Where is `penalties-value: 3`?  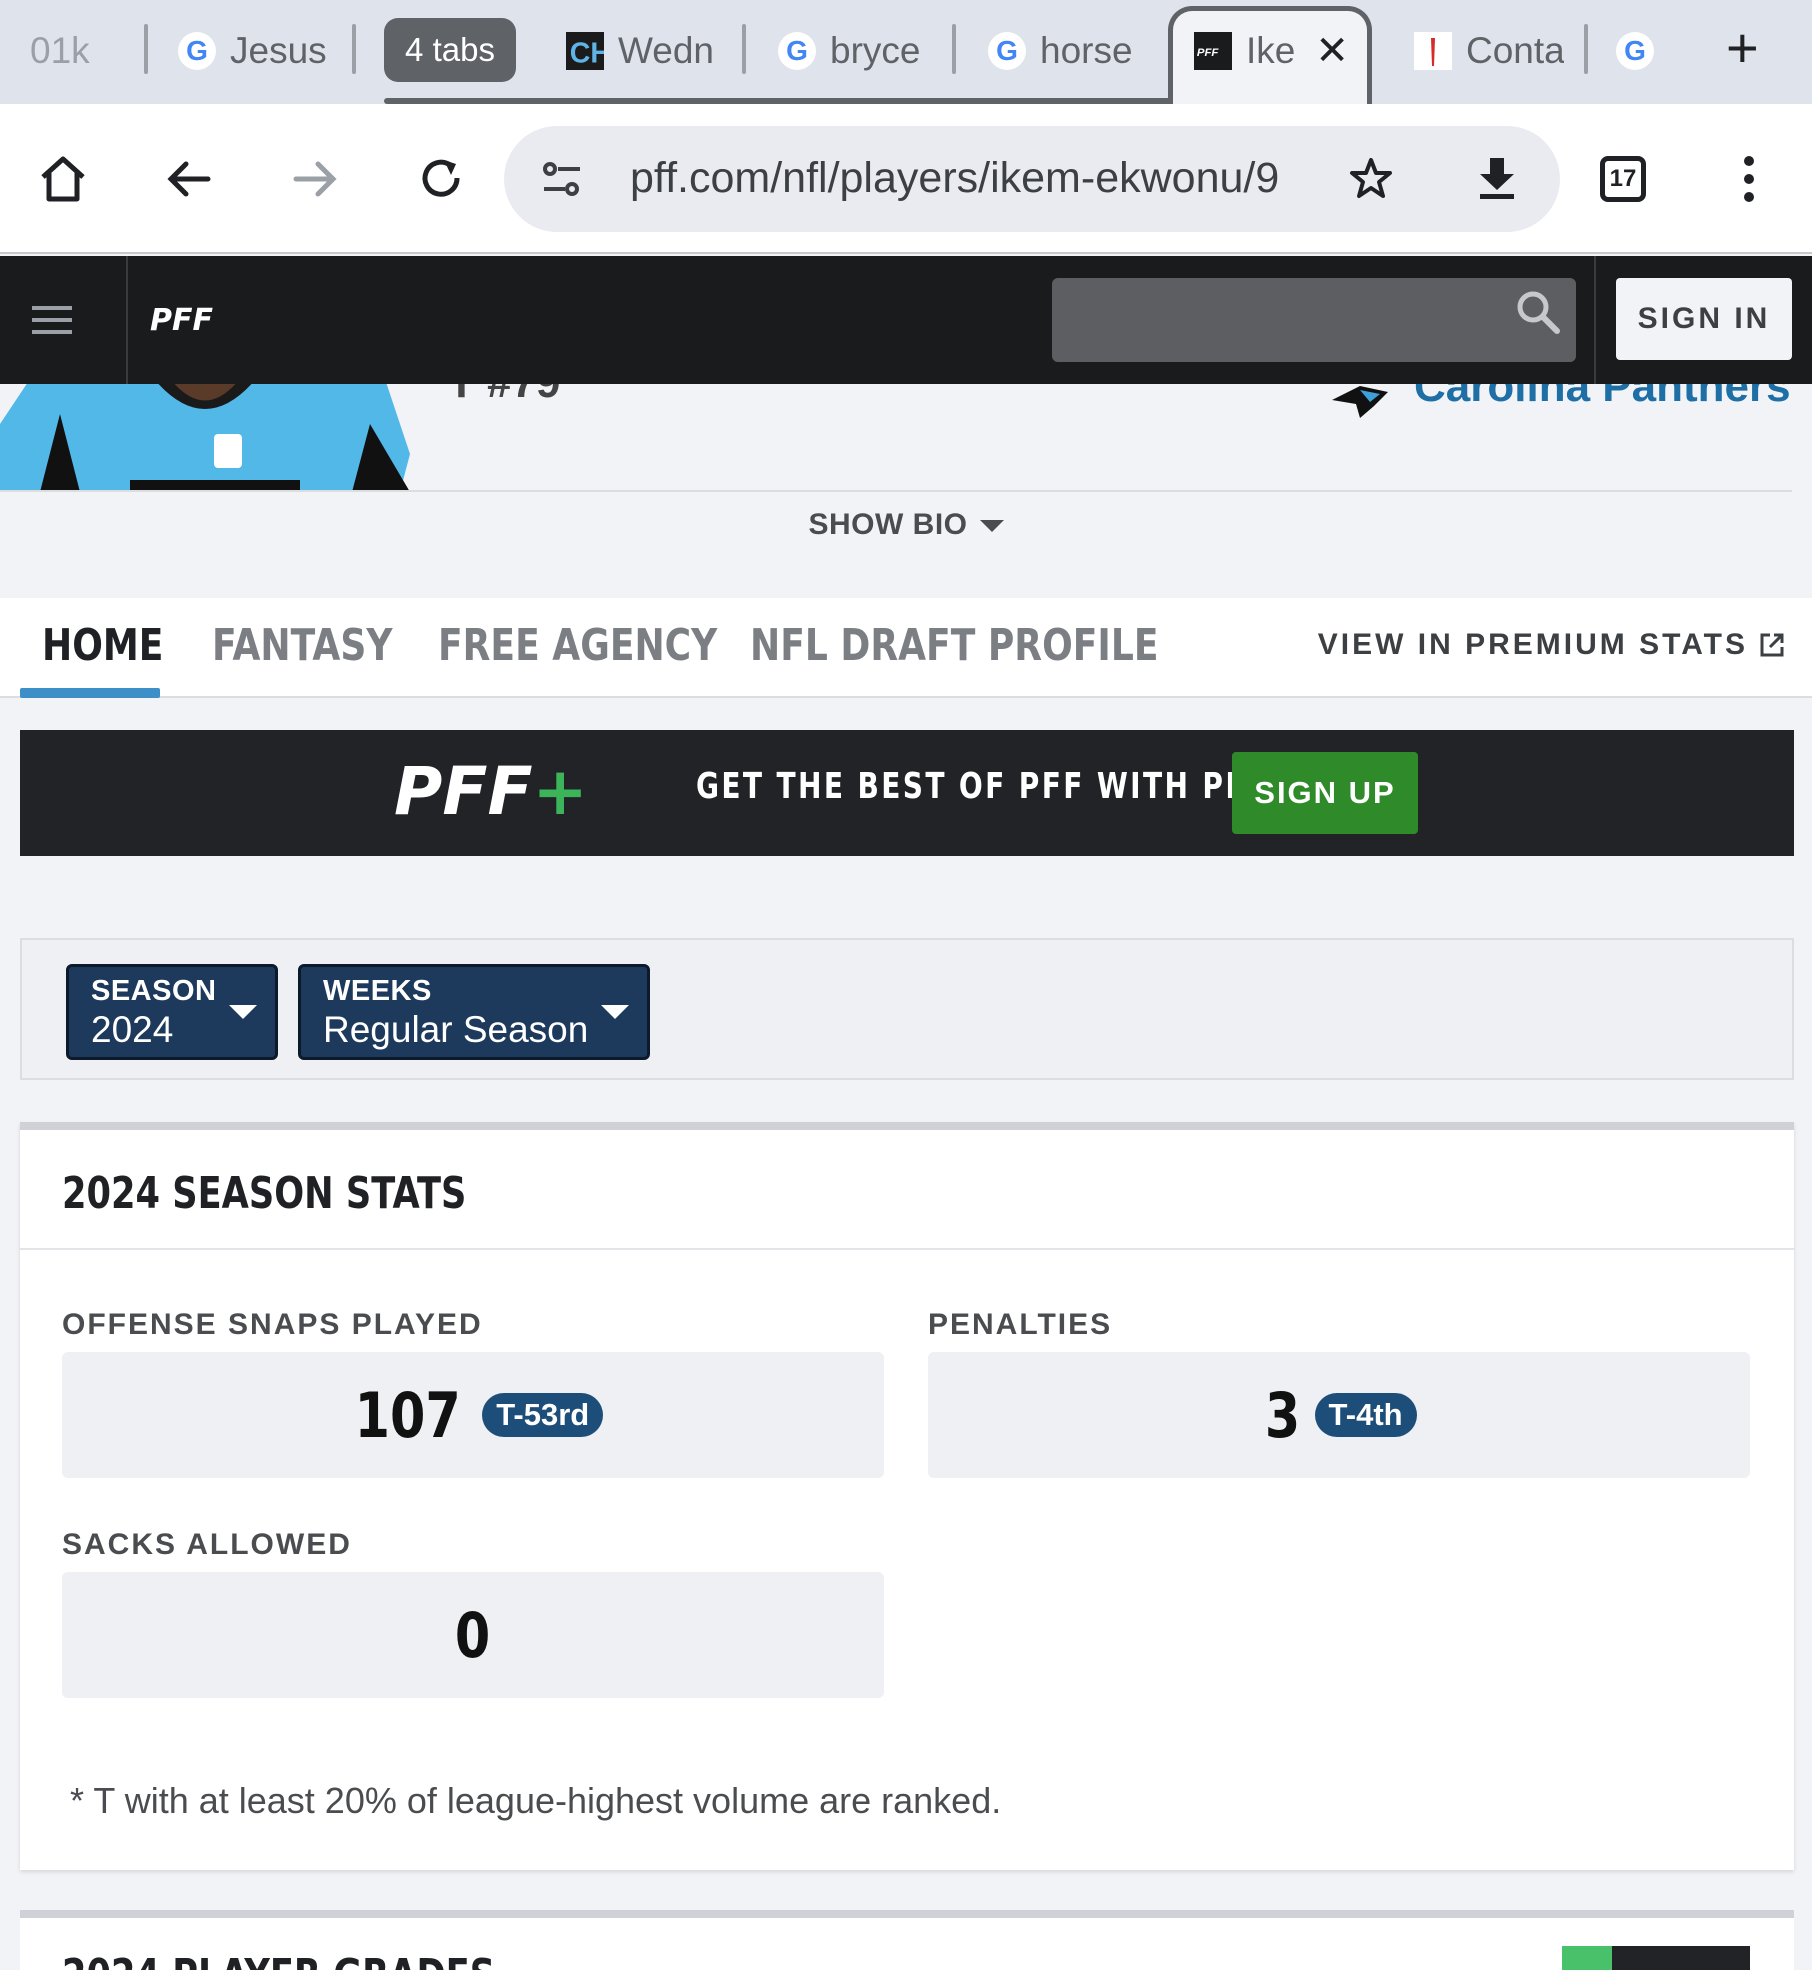 penalties-value: 3 is located at coordinates (1283, 1415).